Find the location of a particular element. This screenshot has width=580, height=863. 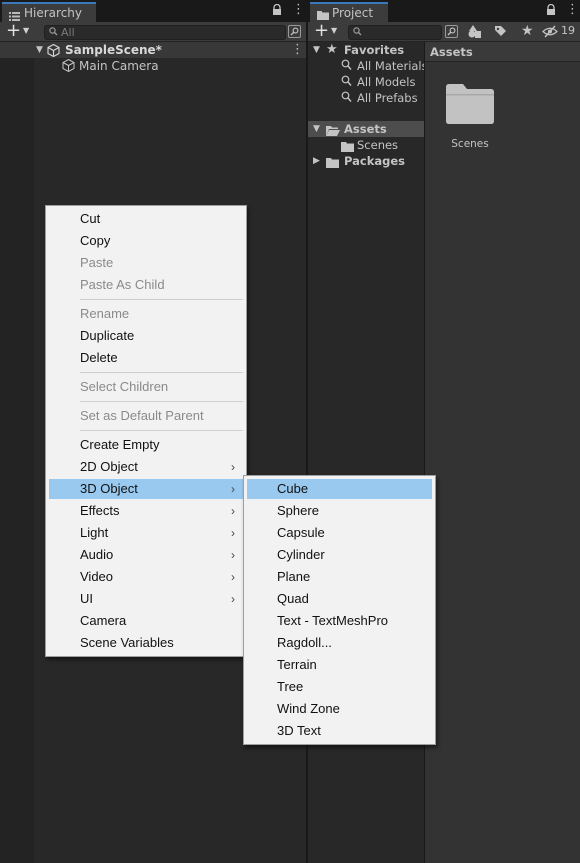

menu-item-label: Cylinder is located at coordinates (301, 554).